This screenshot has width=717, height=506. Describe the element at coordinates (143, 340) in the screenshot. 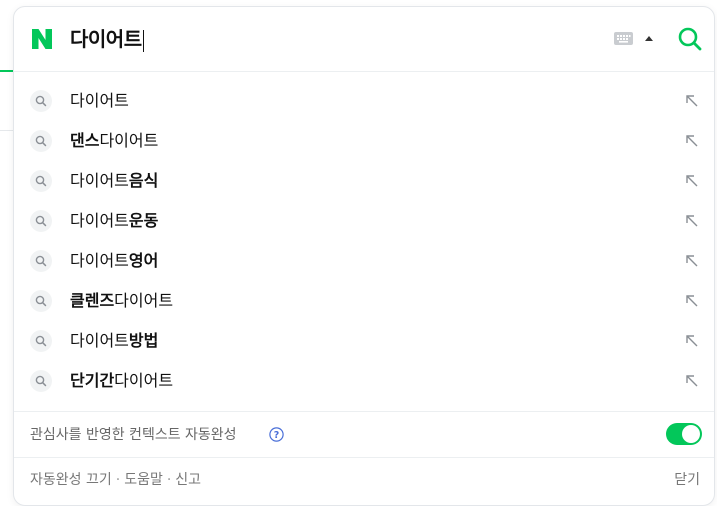

I see `suggestion-highlight: 방법` at that location.